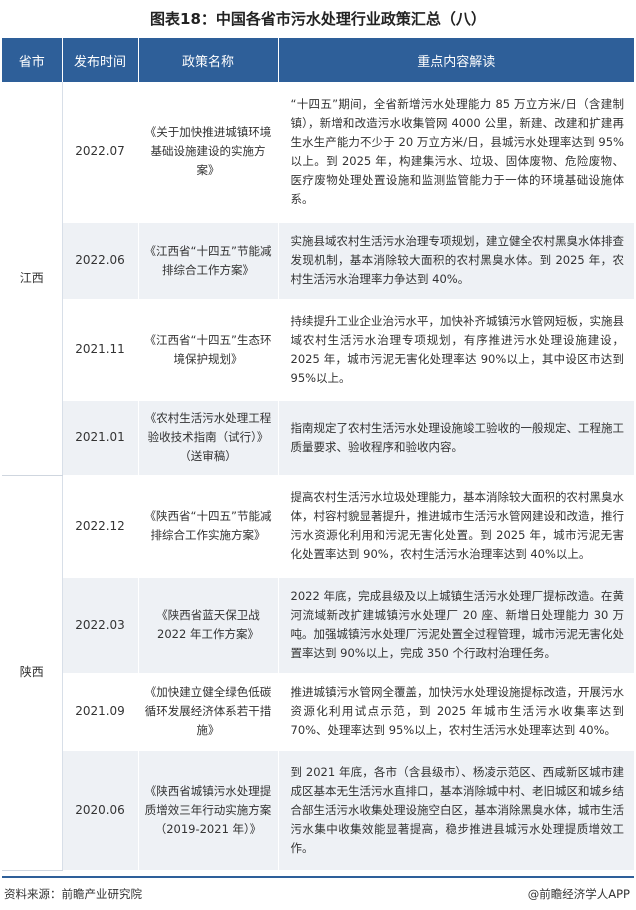 This screenshot has height=910, width=636. I want to click on policy-name-cell: 《农村生活污水处理工程验收技术指南（试行）》（送审稿）, so click(208, 438).